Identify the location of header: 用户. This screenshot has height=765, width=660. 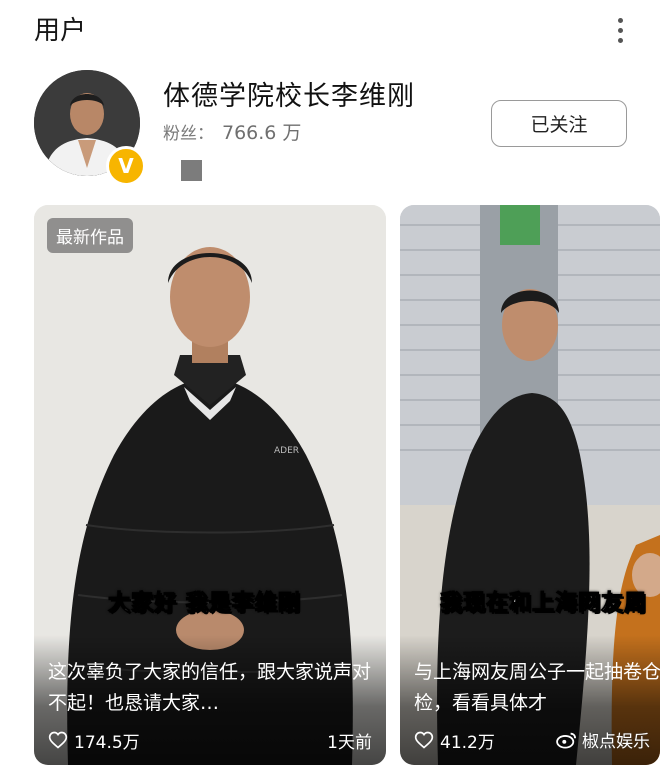
(330, 31).